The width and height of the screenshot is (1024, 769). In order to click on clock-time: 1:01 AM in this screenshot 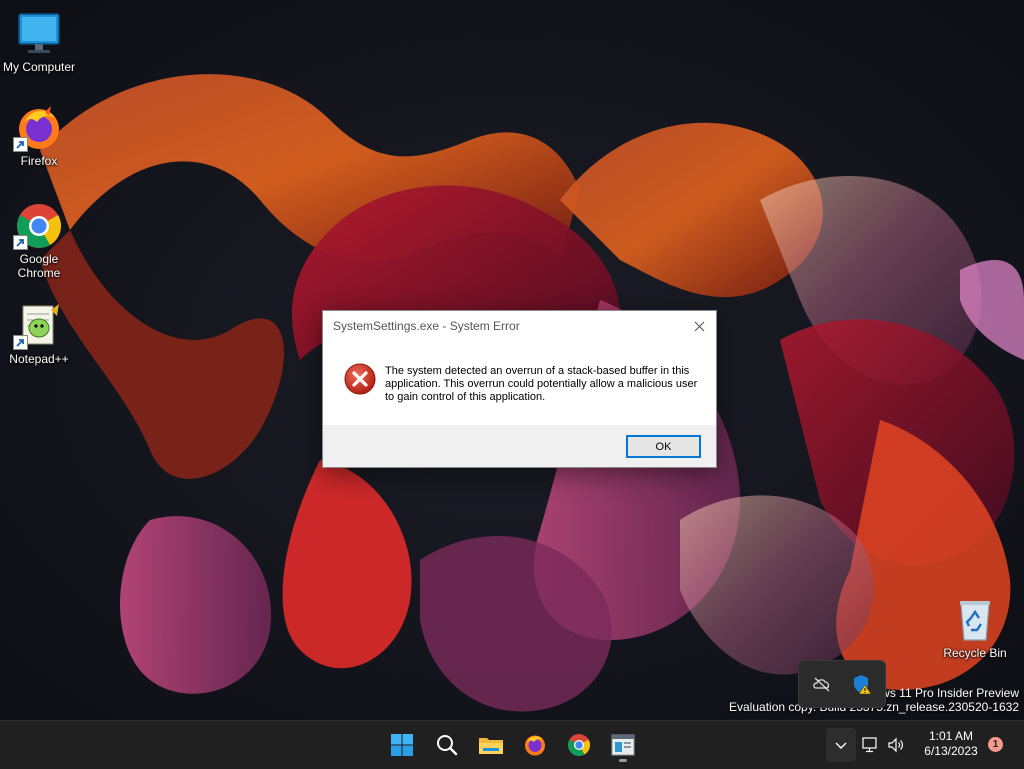, I will do `click(951, 736)`.